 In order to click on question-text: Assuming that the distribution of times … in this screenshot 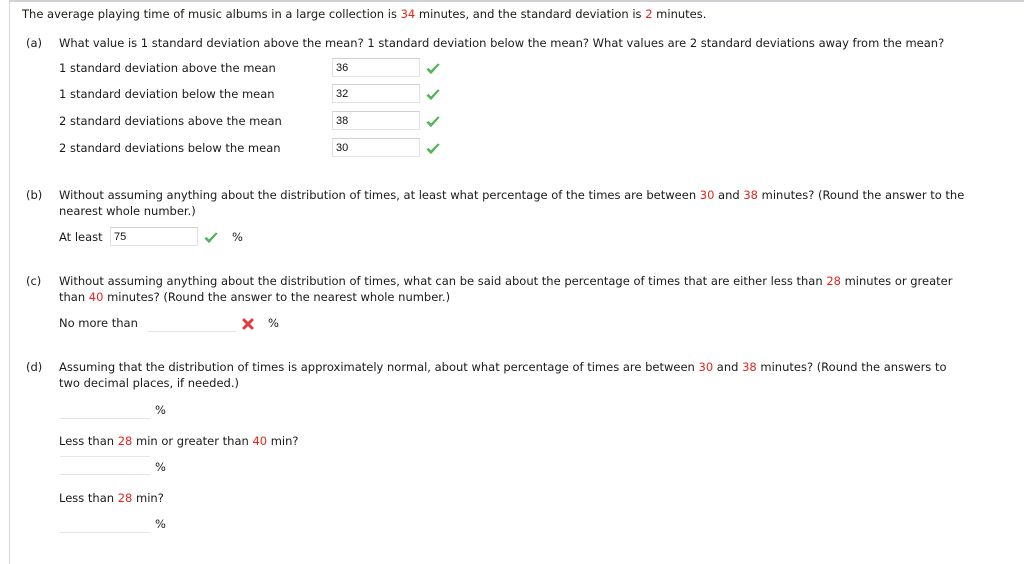, I will do `click(379, 367)`.